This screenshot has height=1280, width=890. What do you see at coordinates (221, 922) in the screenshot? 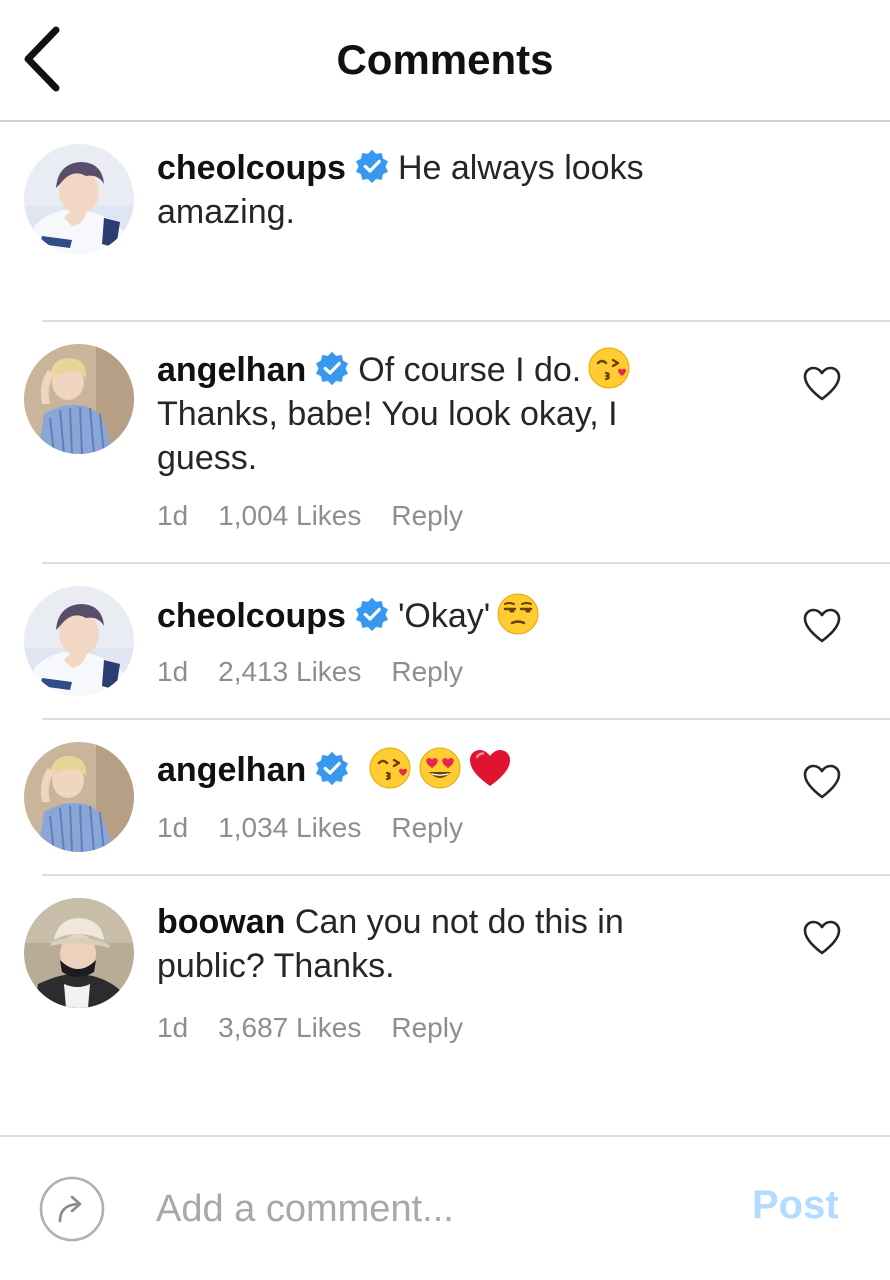
I see `username: boowan` at bounding box center [221, 922].